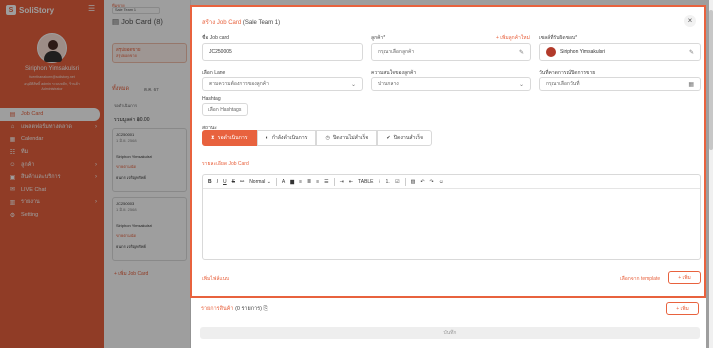 The width and height of the screenshot is (713, 348). What do you see at coordinates (521, 84) in the screenshot?
I see `chevron-down-icon: ⌄` at bounding box center [521, 84].